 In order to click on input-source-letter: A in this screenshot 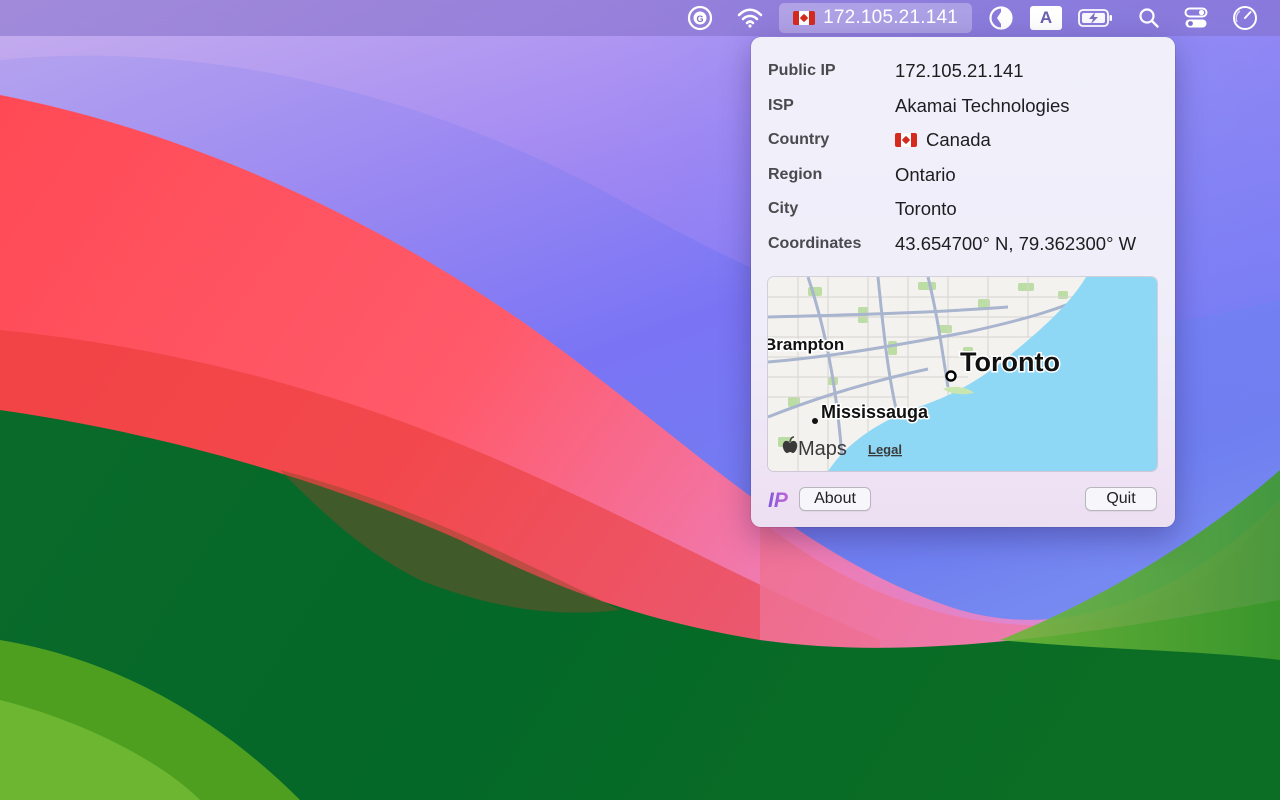, I will do `click(1046, 17)`.